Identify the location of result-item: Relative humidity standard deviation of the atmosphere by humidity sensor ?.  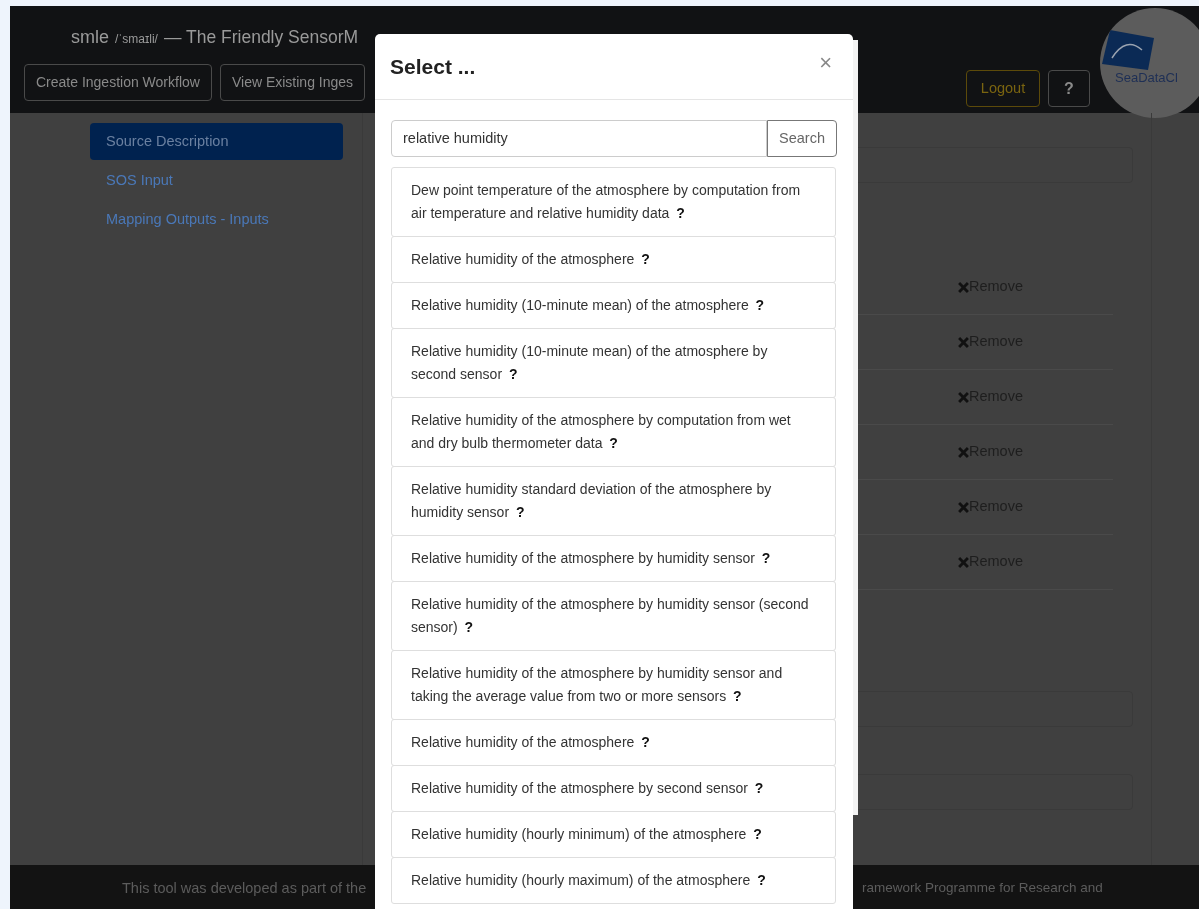
(613, 501).